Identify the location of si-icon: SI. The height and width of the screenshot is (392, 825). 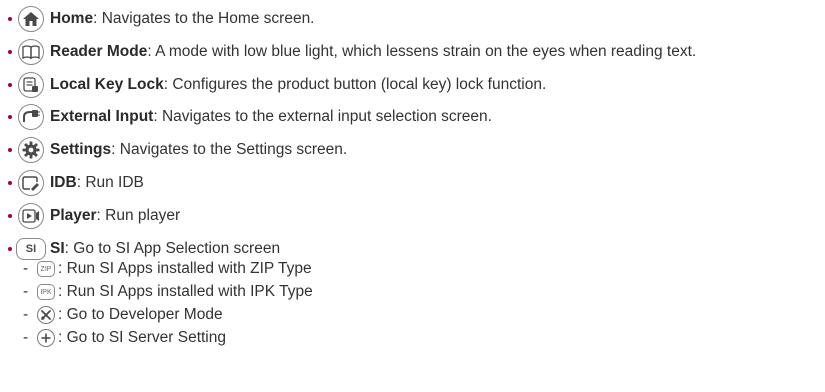
(31, 249).